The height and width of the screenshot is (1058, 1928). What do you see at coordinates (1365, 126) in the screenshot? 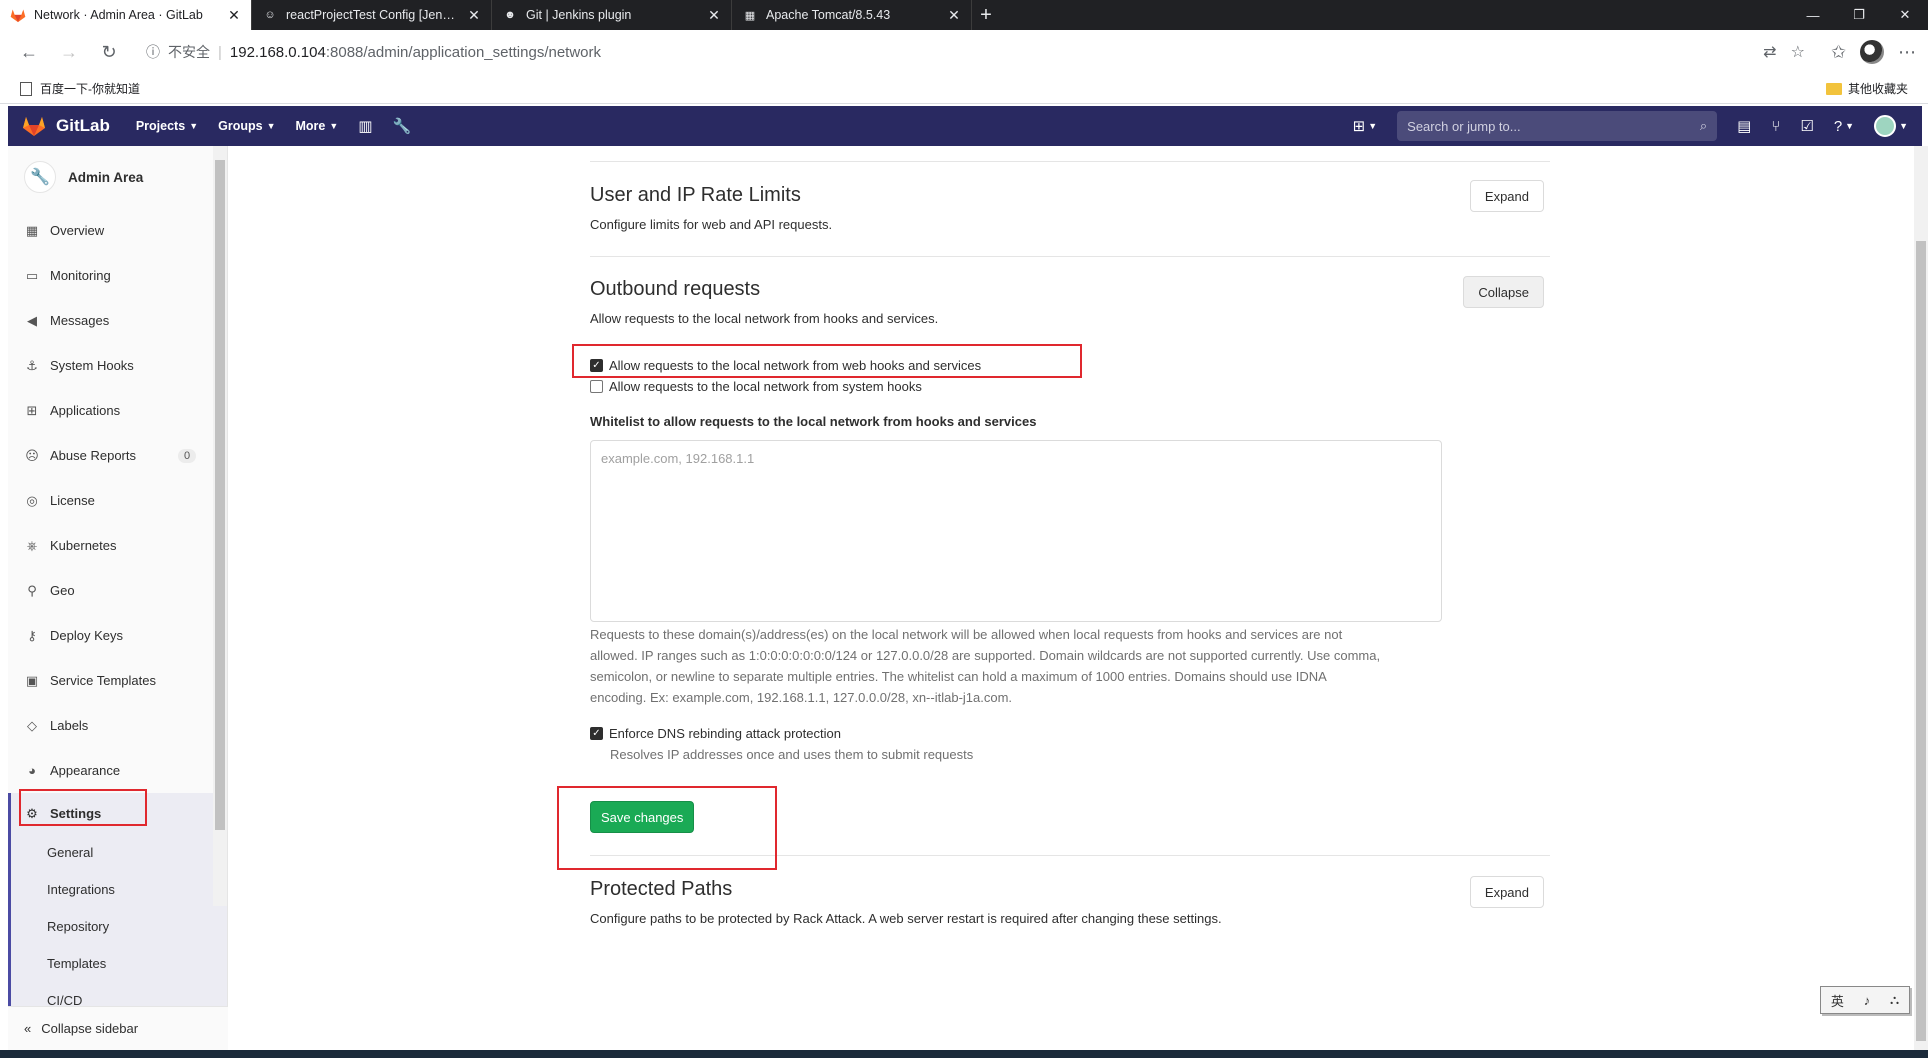
I see `new-item-dropdown: ⊞ ▼` at bounding box center [1365, 126].